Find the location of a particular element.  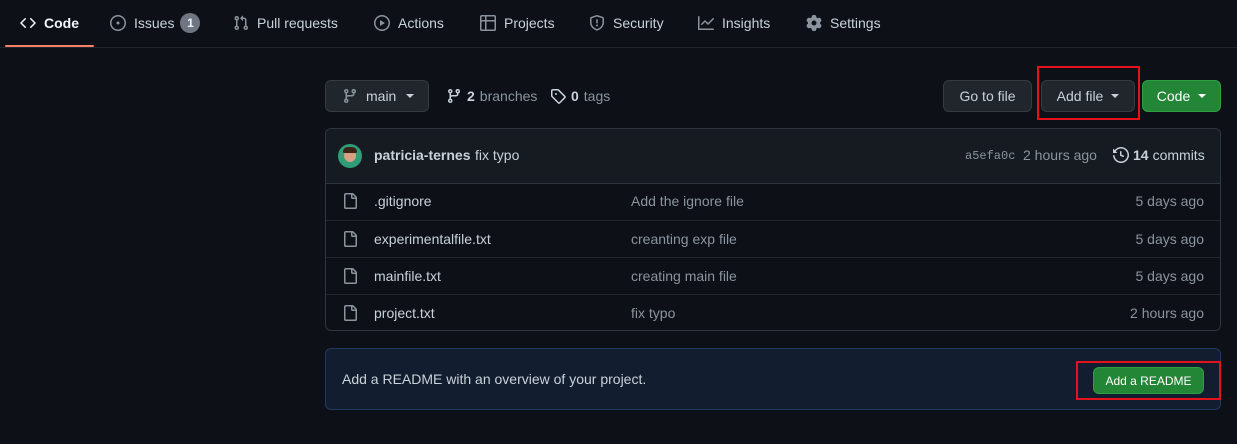

graph-icon is located at coordinates (706, 23).